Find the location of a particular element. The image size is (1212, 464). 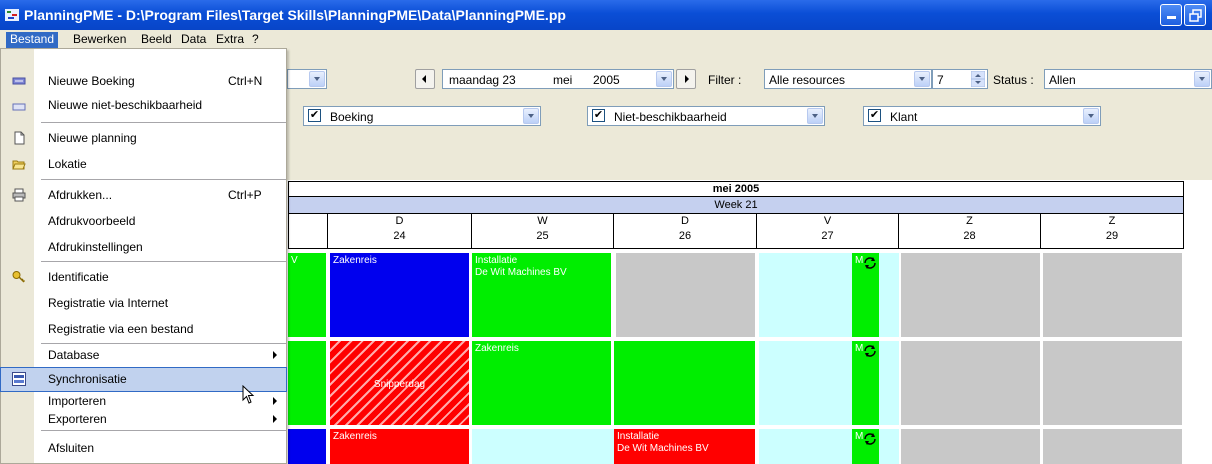

klant-filter-combo: ✔ Klant is located at coordinates (982, 116).